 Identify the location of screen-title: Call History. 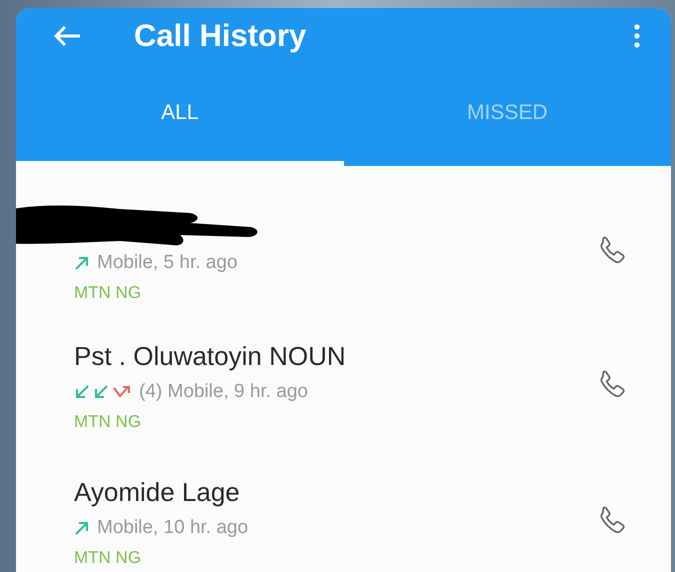
(221, 36).